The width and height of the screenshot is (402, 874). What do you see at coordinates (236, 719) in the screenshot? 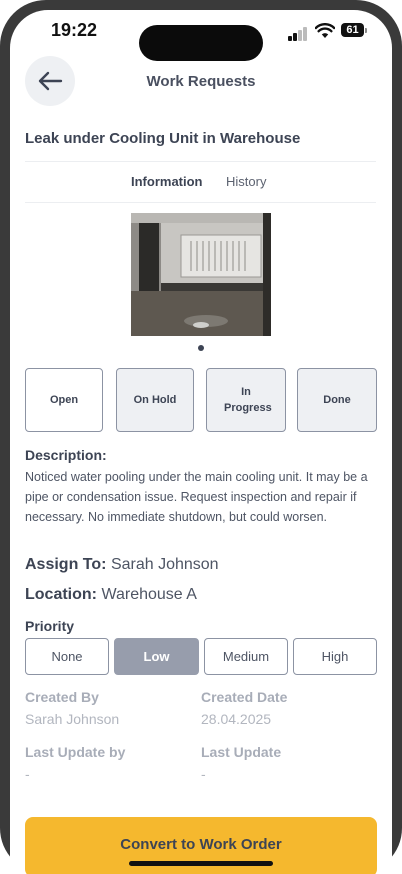
I see `created-date-value: 28.04.2025` at bounding box center [236, 719].